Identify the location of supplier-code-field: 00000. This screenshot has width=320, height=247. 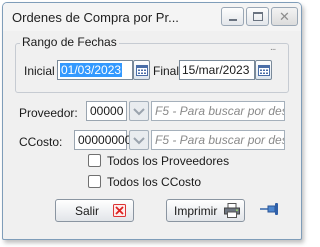
(106, 111).